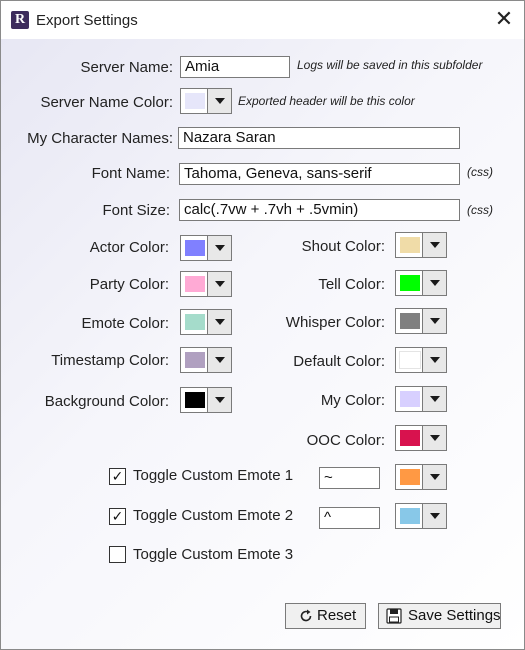 This screenshot has height=650, width=525. I want to click on save-settings-button-label: Save Settings, so click(454, 615).